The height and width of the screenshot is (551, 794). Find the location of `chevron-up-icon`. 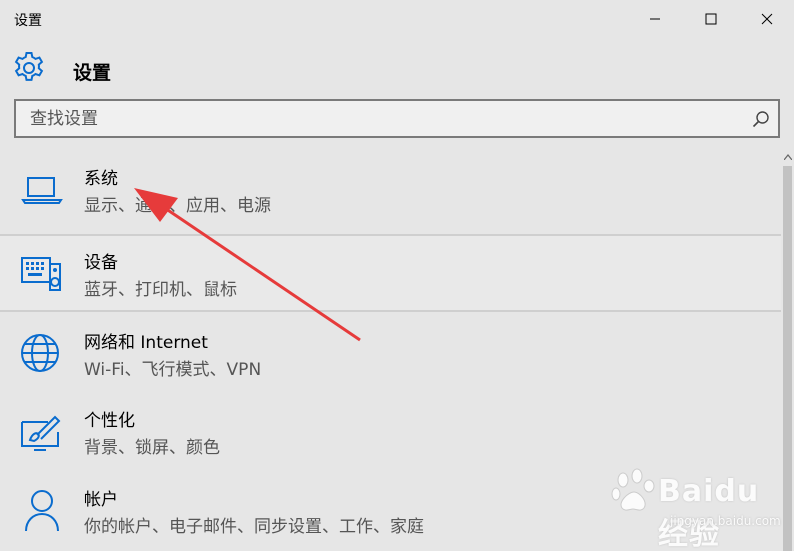

chevron-up-icon is located at coordinates (787, 157).